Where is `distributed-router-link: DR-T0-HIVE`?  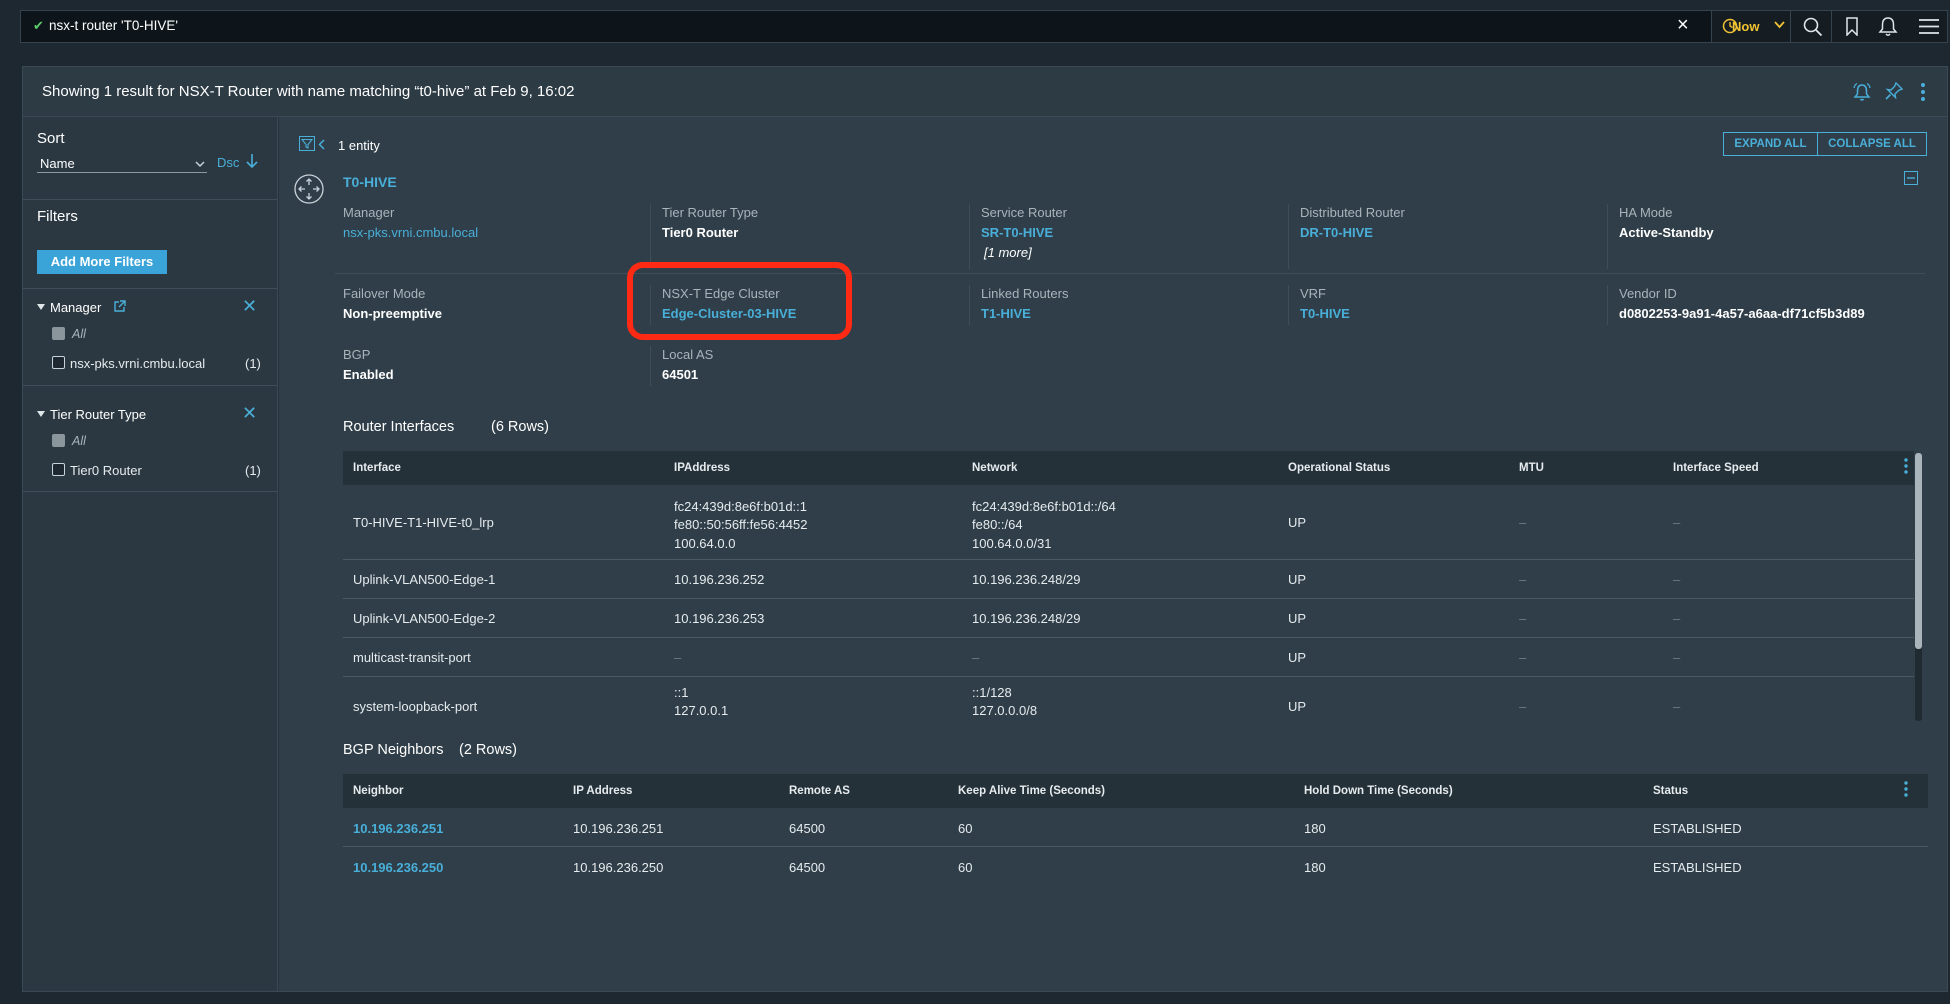
distributed-router-link: DR-T0-HIVE is located at coordinates (1336, 232).